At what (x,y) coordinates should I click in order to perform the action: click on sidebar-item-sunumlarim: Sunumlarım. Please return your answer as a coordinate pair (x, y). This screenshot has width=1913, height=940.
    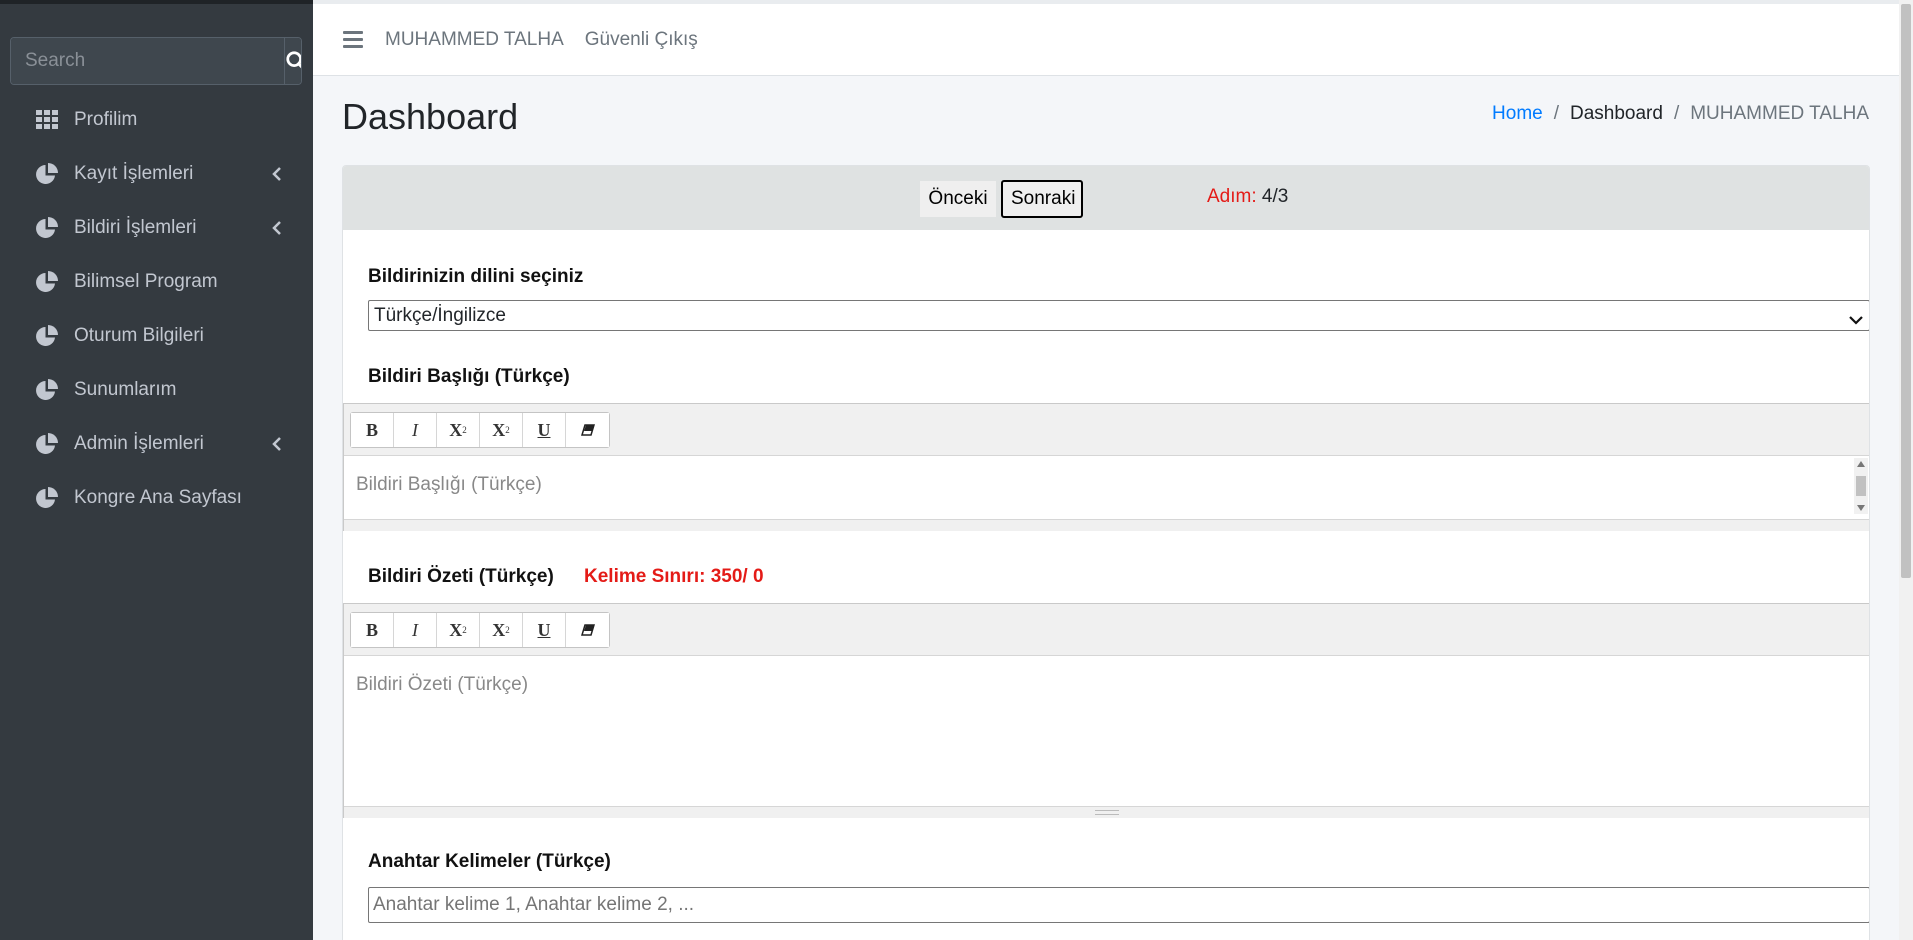
    Looking at the image, I should click on (156, 390).